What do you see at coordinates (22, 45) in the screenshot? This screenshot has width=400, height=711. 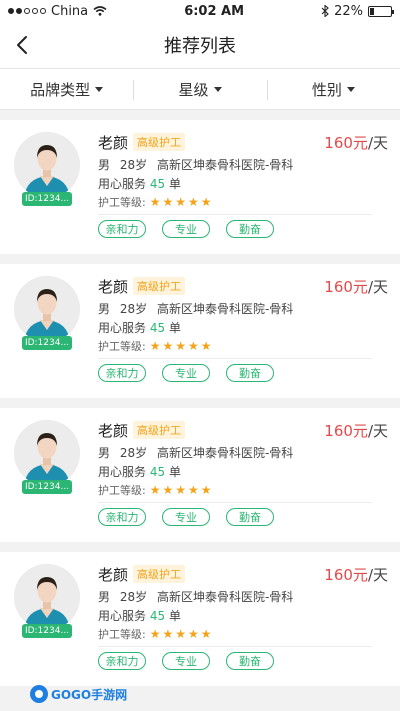 I see `back-button` at bounding box center [22, 45].